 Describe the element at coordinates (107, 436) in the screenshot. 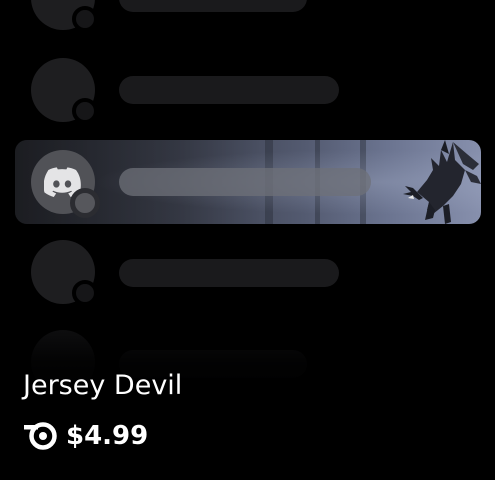

I see `price-label: $4.99` at that location.